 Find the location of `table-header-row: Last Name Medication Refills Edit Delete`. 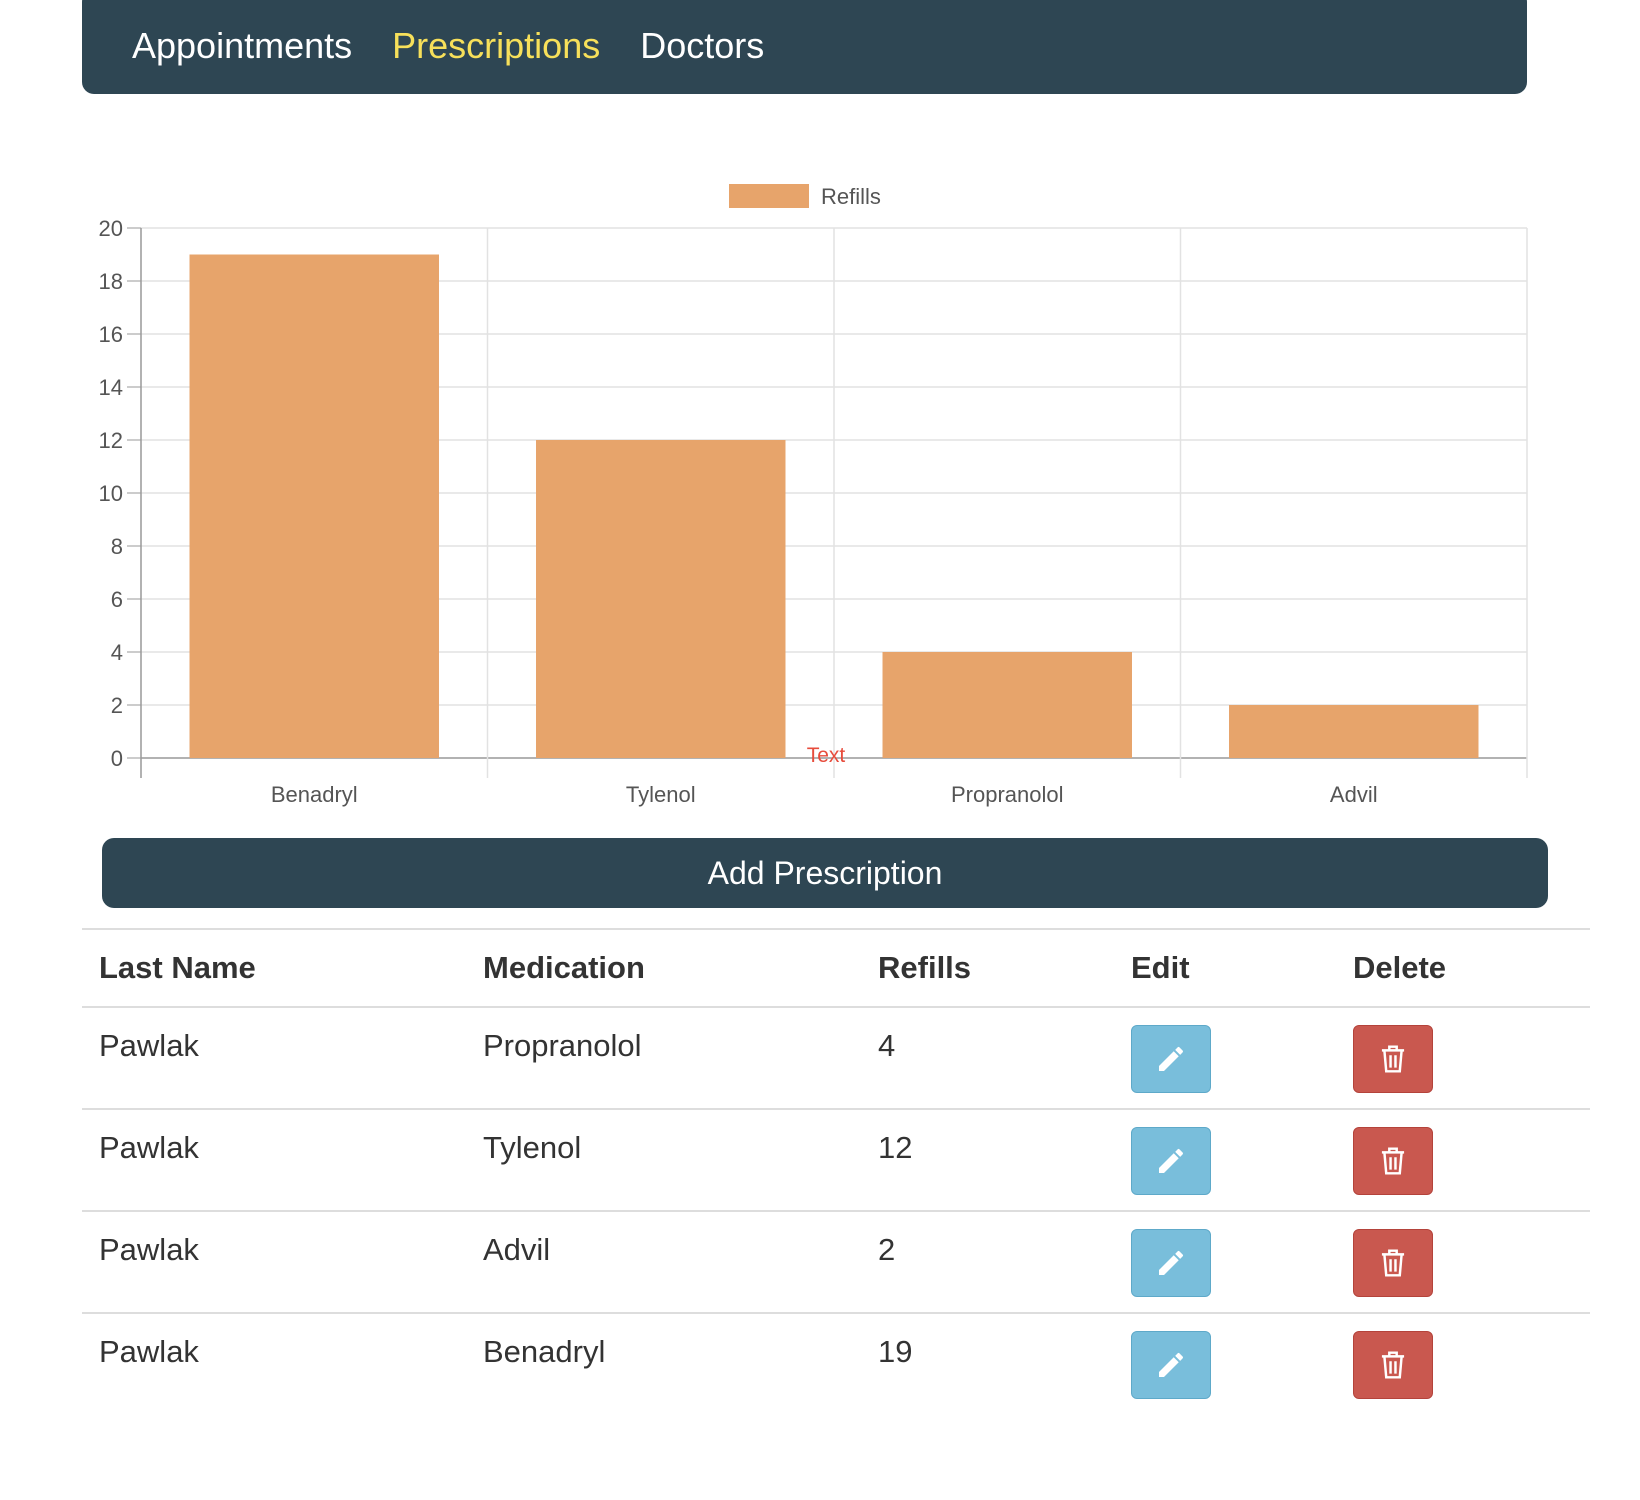

table-header-row: Last Name Medication Refills Edit Delete is located at coordinates (836, 968).